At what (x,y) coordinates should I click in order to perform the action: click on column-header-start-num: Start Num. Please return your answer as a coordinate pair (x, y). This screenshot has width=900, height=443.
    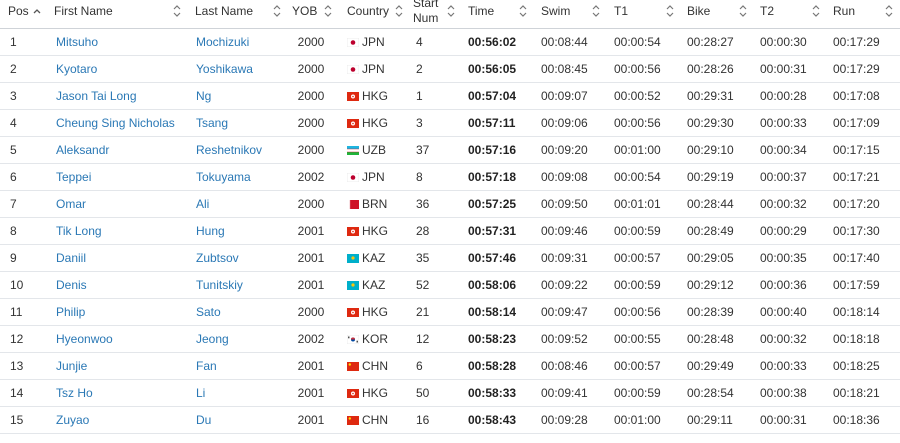
    Looking at the image, I should click on (433, 14).